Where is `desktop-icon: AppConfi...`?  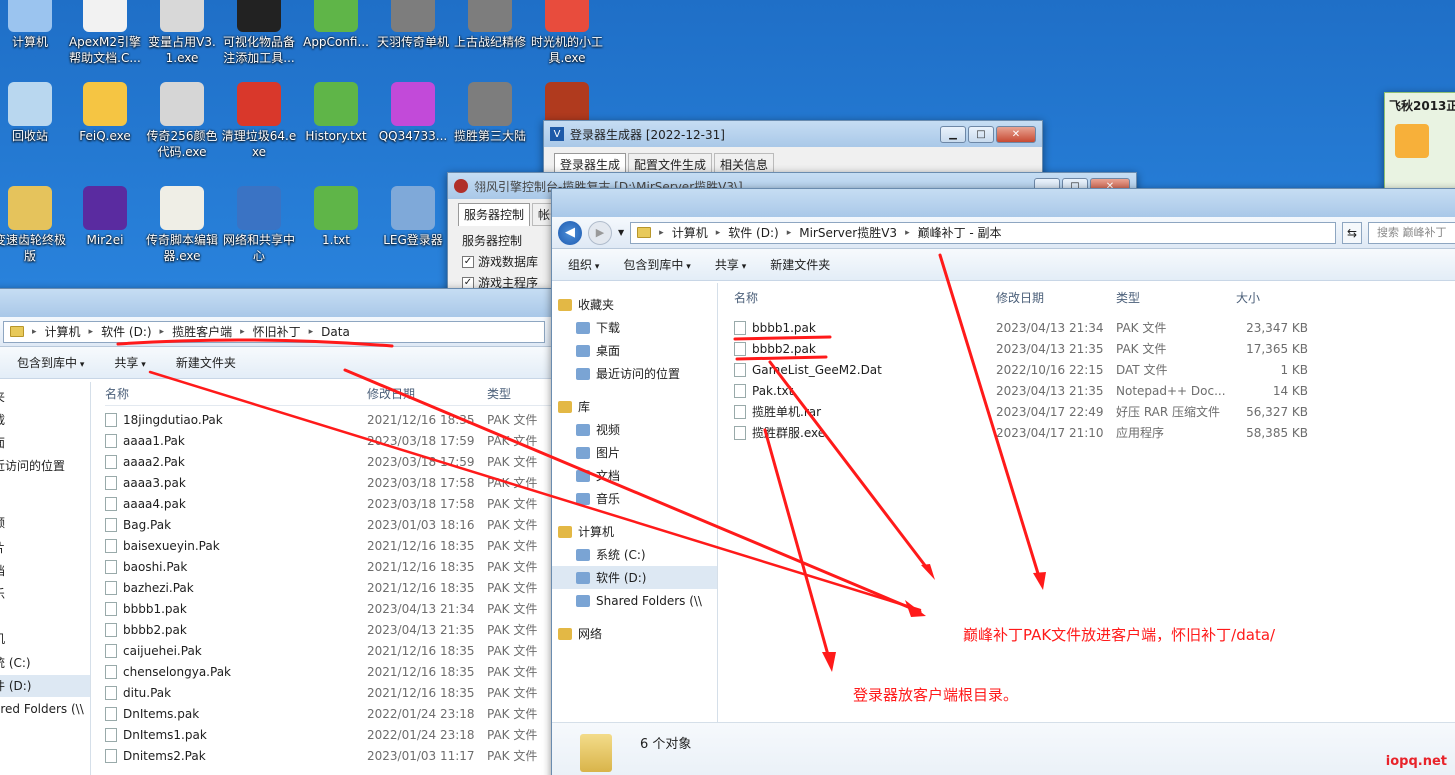 desktop-icon: AppConfi... is located at coordinates (336, 25).